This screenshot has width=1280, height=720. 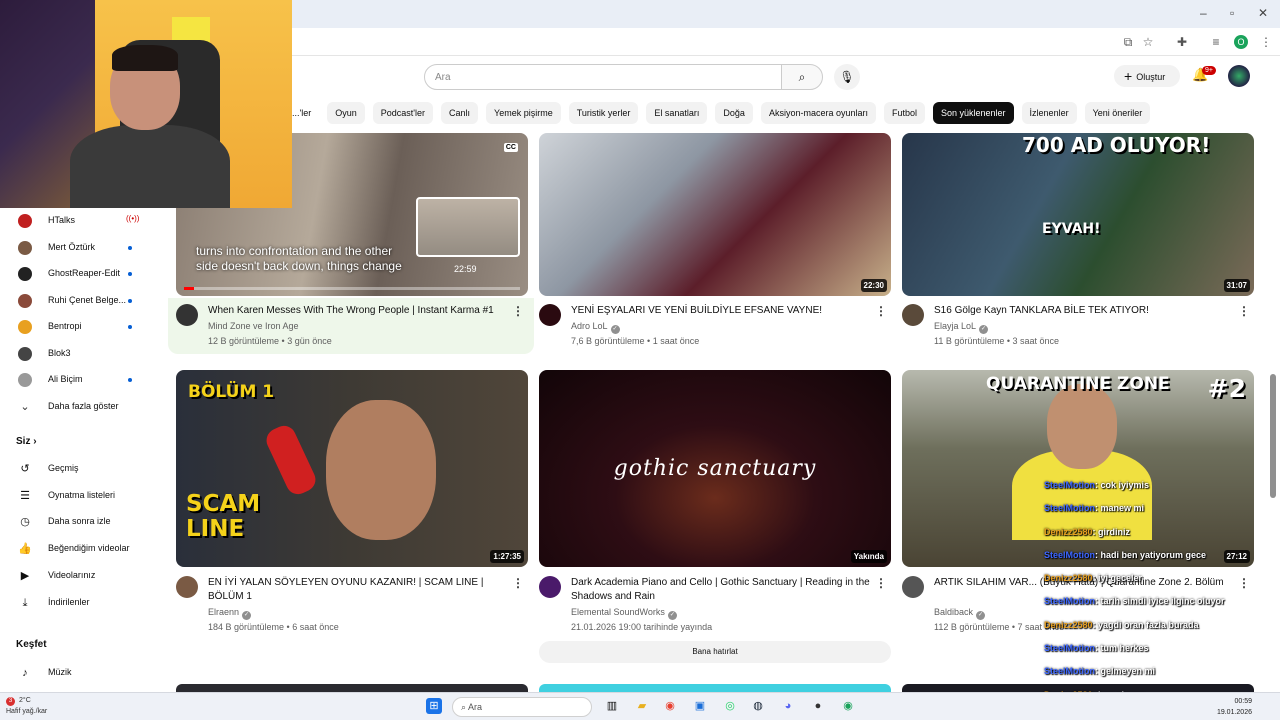 What do you see at coordinates (522, 707) in the screenshot?
I see `taskbar-search: ⌕ Ara` at bounding box center [522, 707].